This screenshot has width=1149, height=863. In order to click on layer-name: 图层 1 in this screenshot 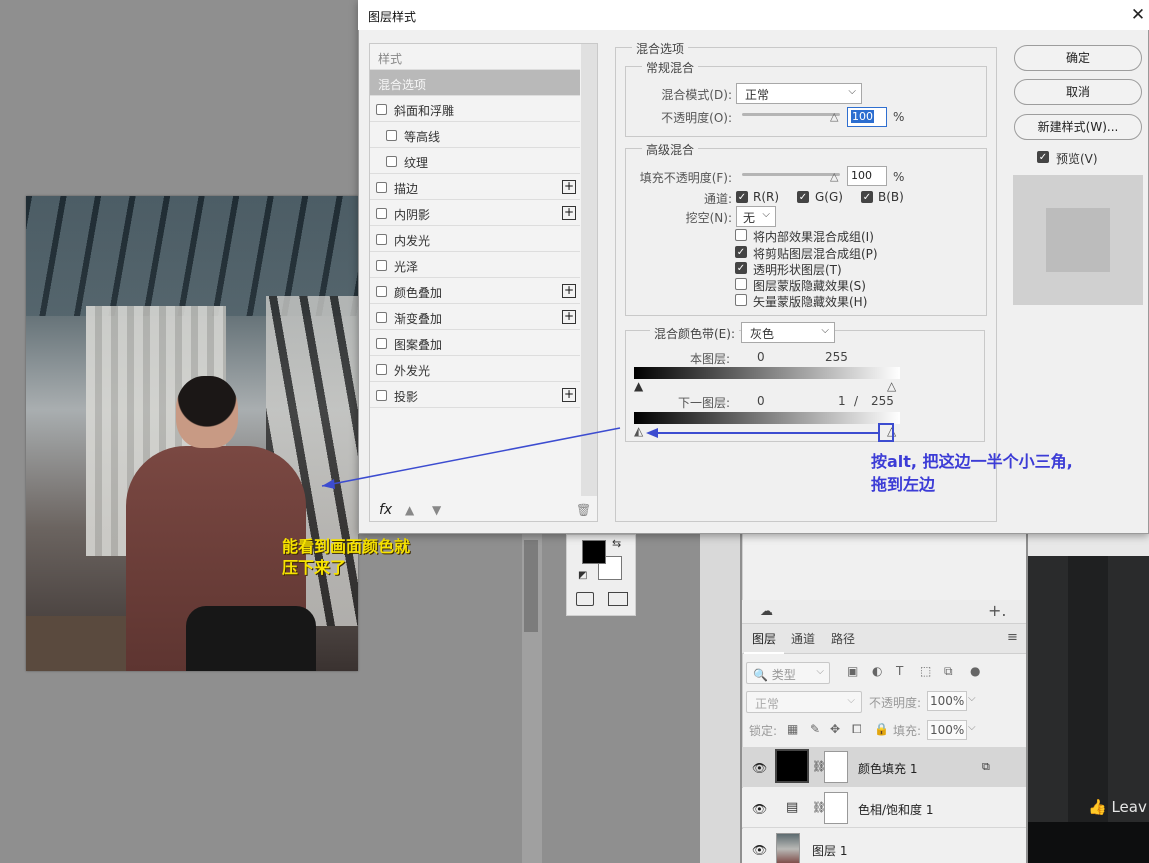, I will do `click(829, 850)`.